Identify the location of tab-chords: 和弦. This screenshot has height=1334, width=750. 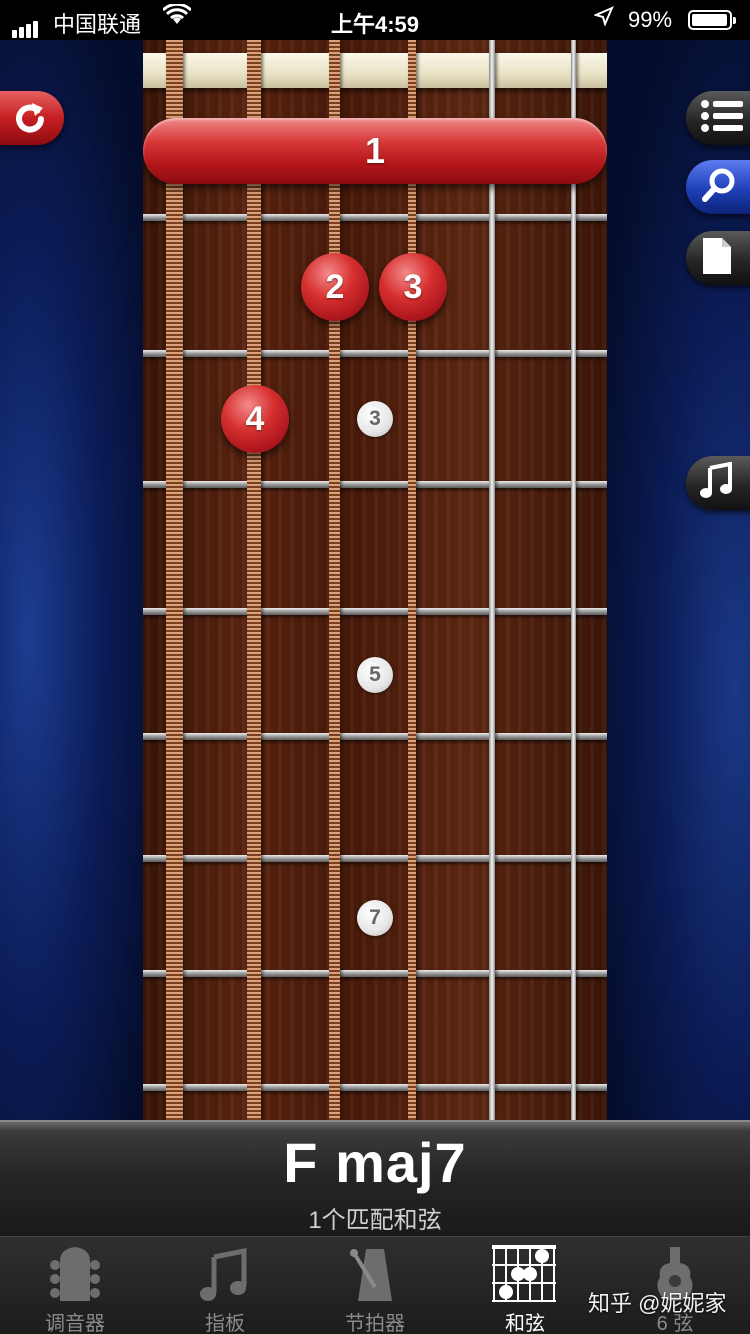
(525, 1285).